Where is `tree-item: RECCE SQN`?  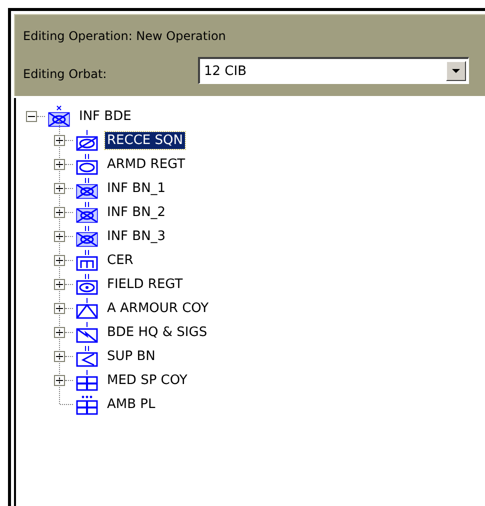 tree-item: RECCE SQN is located at coordinates (145, 140).